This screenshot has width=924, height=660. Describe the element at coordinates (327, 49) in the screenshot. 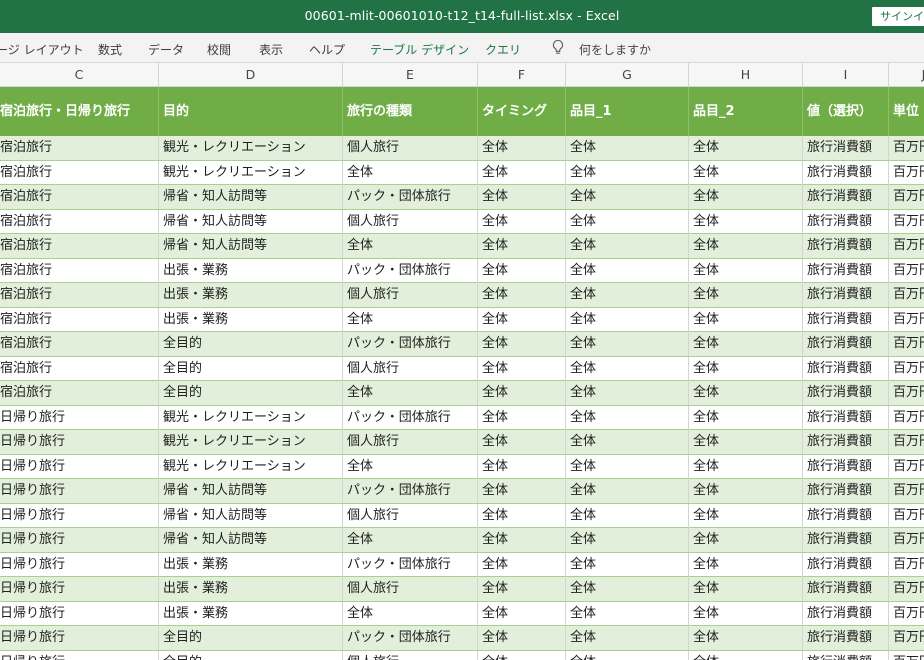

I see `tab-help: ヘルプ` at that location.